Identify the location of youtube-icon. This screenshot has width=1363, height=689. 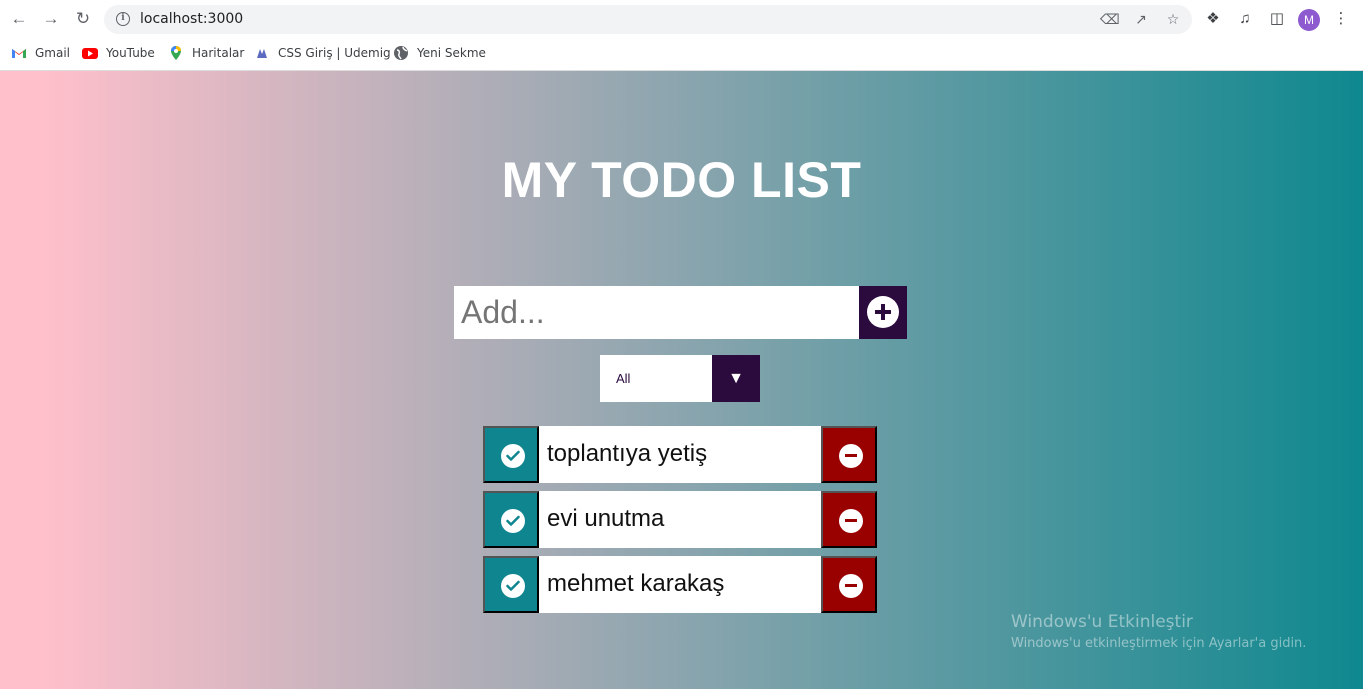
(90, 53).